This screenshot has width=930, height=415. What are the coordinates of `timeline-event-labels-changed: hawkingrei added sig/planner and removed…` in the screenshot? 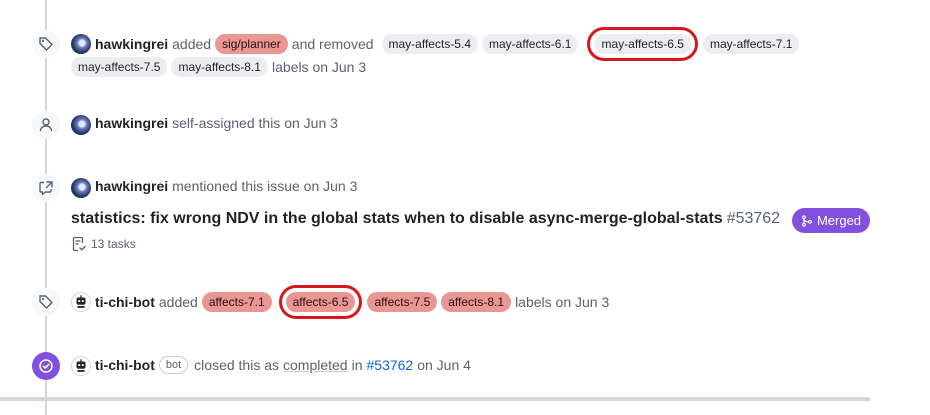 It's located at (449, 44).